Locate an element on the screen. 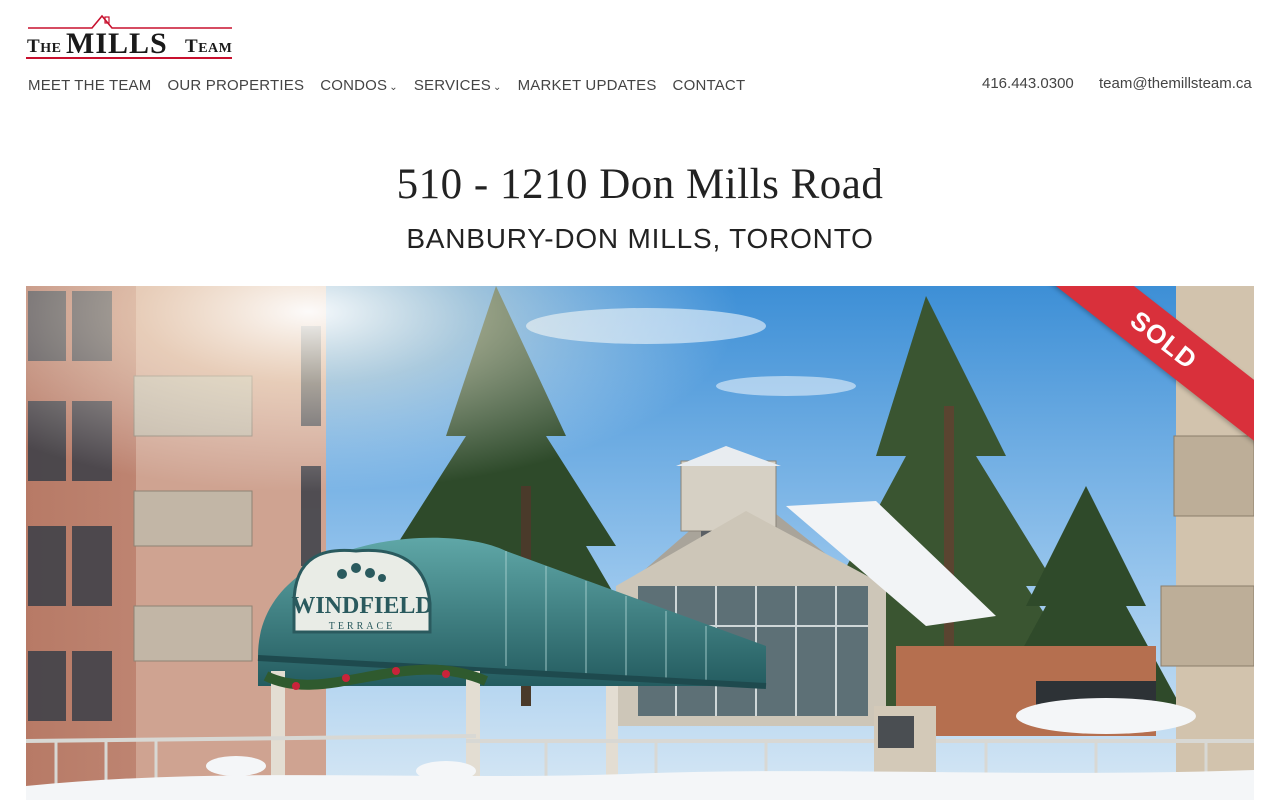 The image size is (1280, 800). email-link: team@themillsteam.ca is located at coordinates (1175, 83).